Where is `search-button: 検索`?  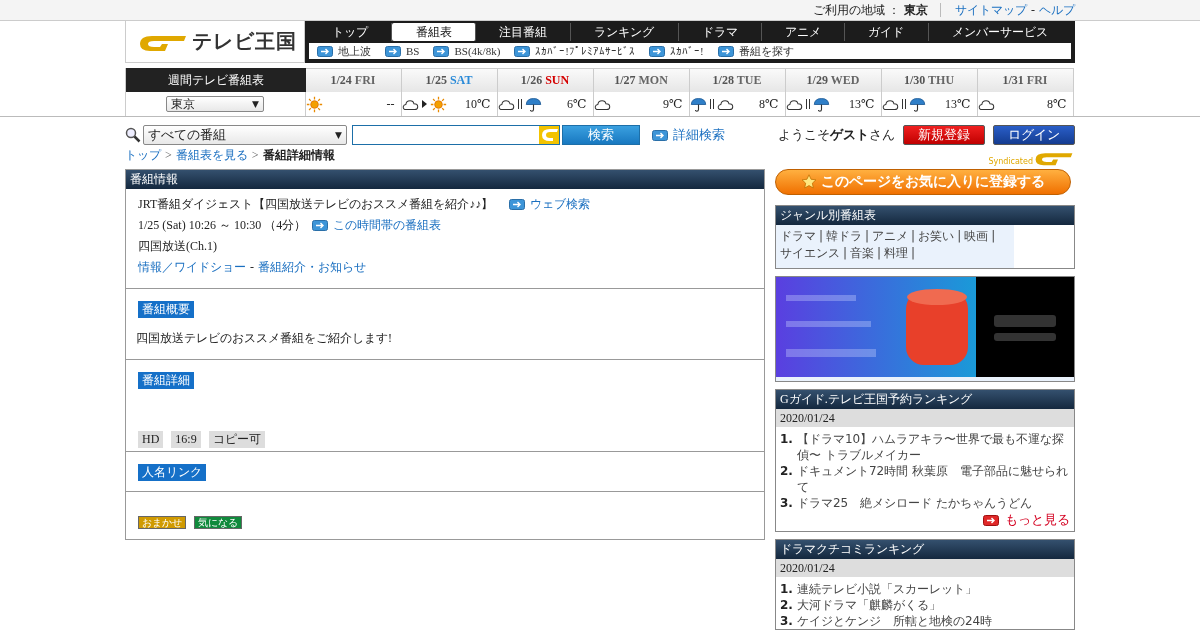 search-button: 検索 is located at coordinates (601, 135).